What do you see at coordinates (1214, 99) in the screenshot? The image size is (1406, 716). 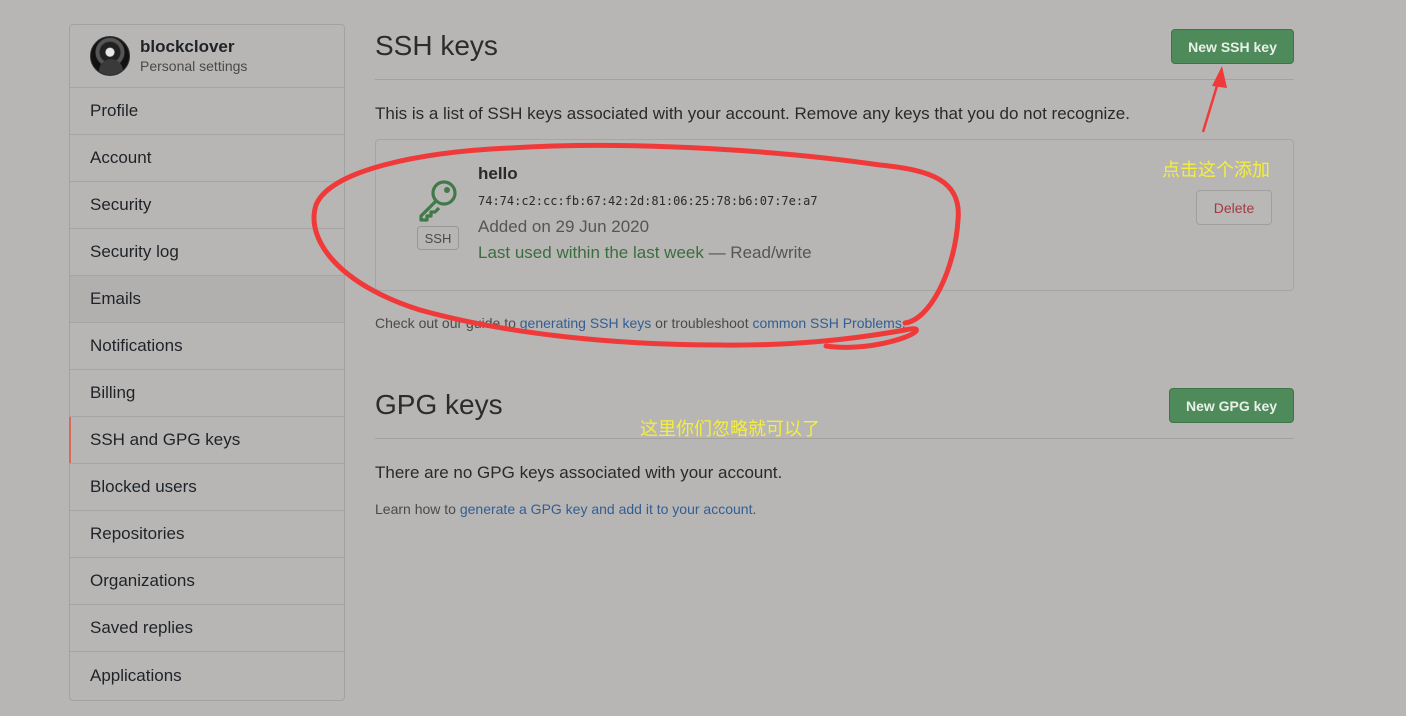 I see `red-arrow-annotation` at bounding box center [1214, 99].